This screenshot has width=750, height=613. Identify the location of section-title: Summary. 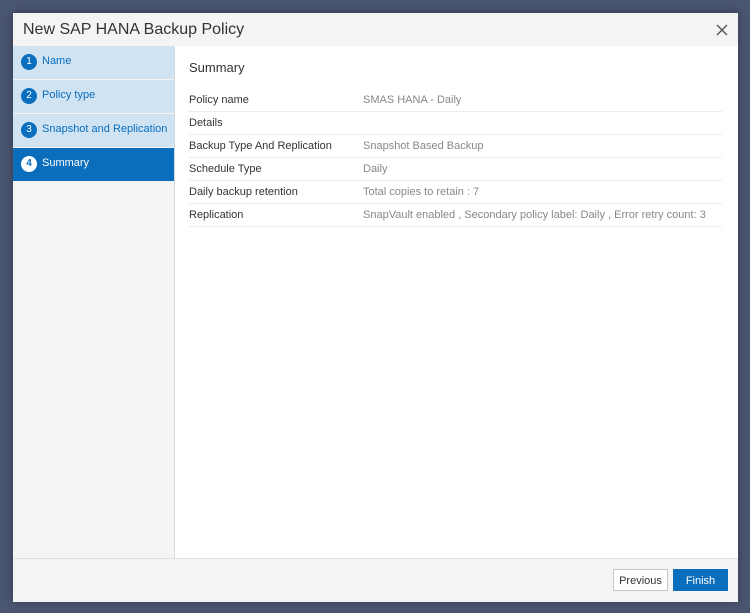
(217, 67).